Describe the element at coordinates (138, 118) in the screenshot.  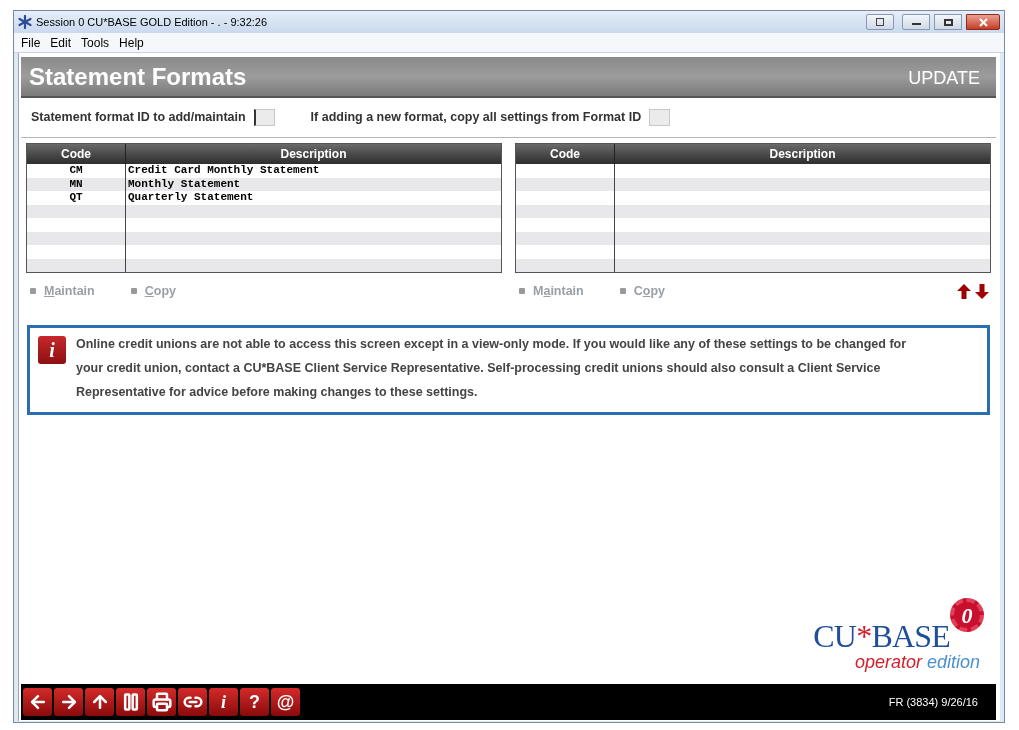
I see `field-label: Statement format ID to add/maintain` at that location.